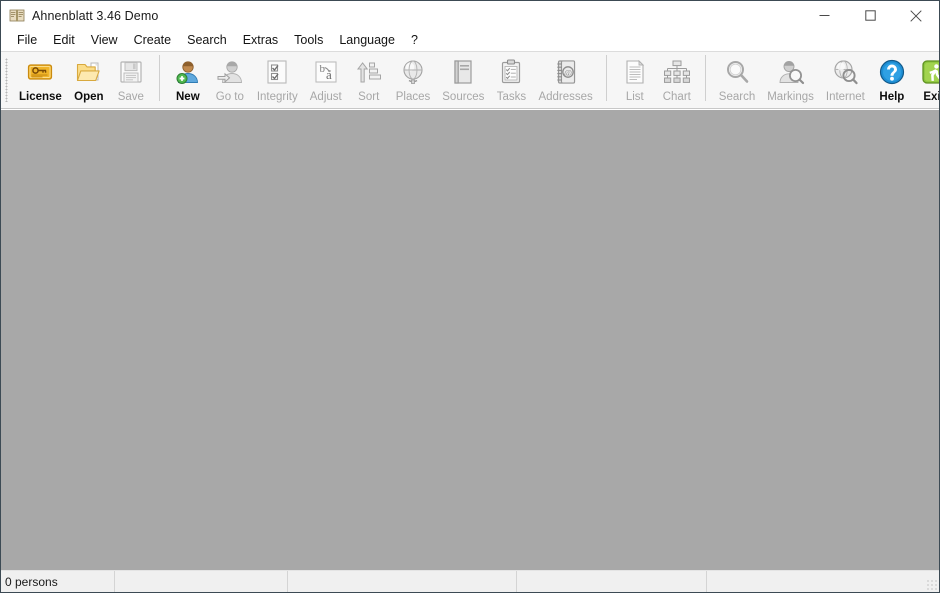 The height and width of the screenshot is (593, 940). I want to click on ahnenblatt-book-icon, so click(17, 16).